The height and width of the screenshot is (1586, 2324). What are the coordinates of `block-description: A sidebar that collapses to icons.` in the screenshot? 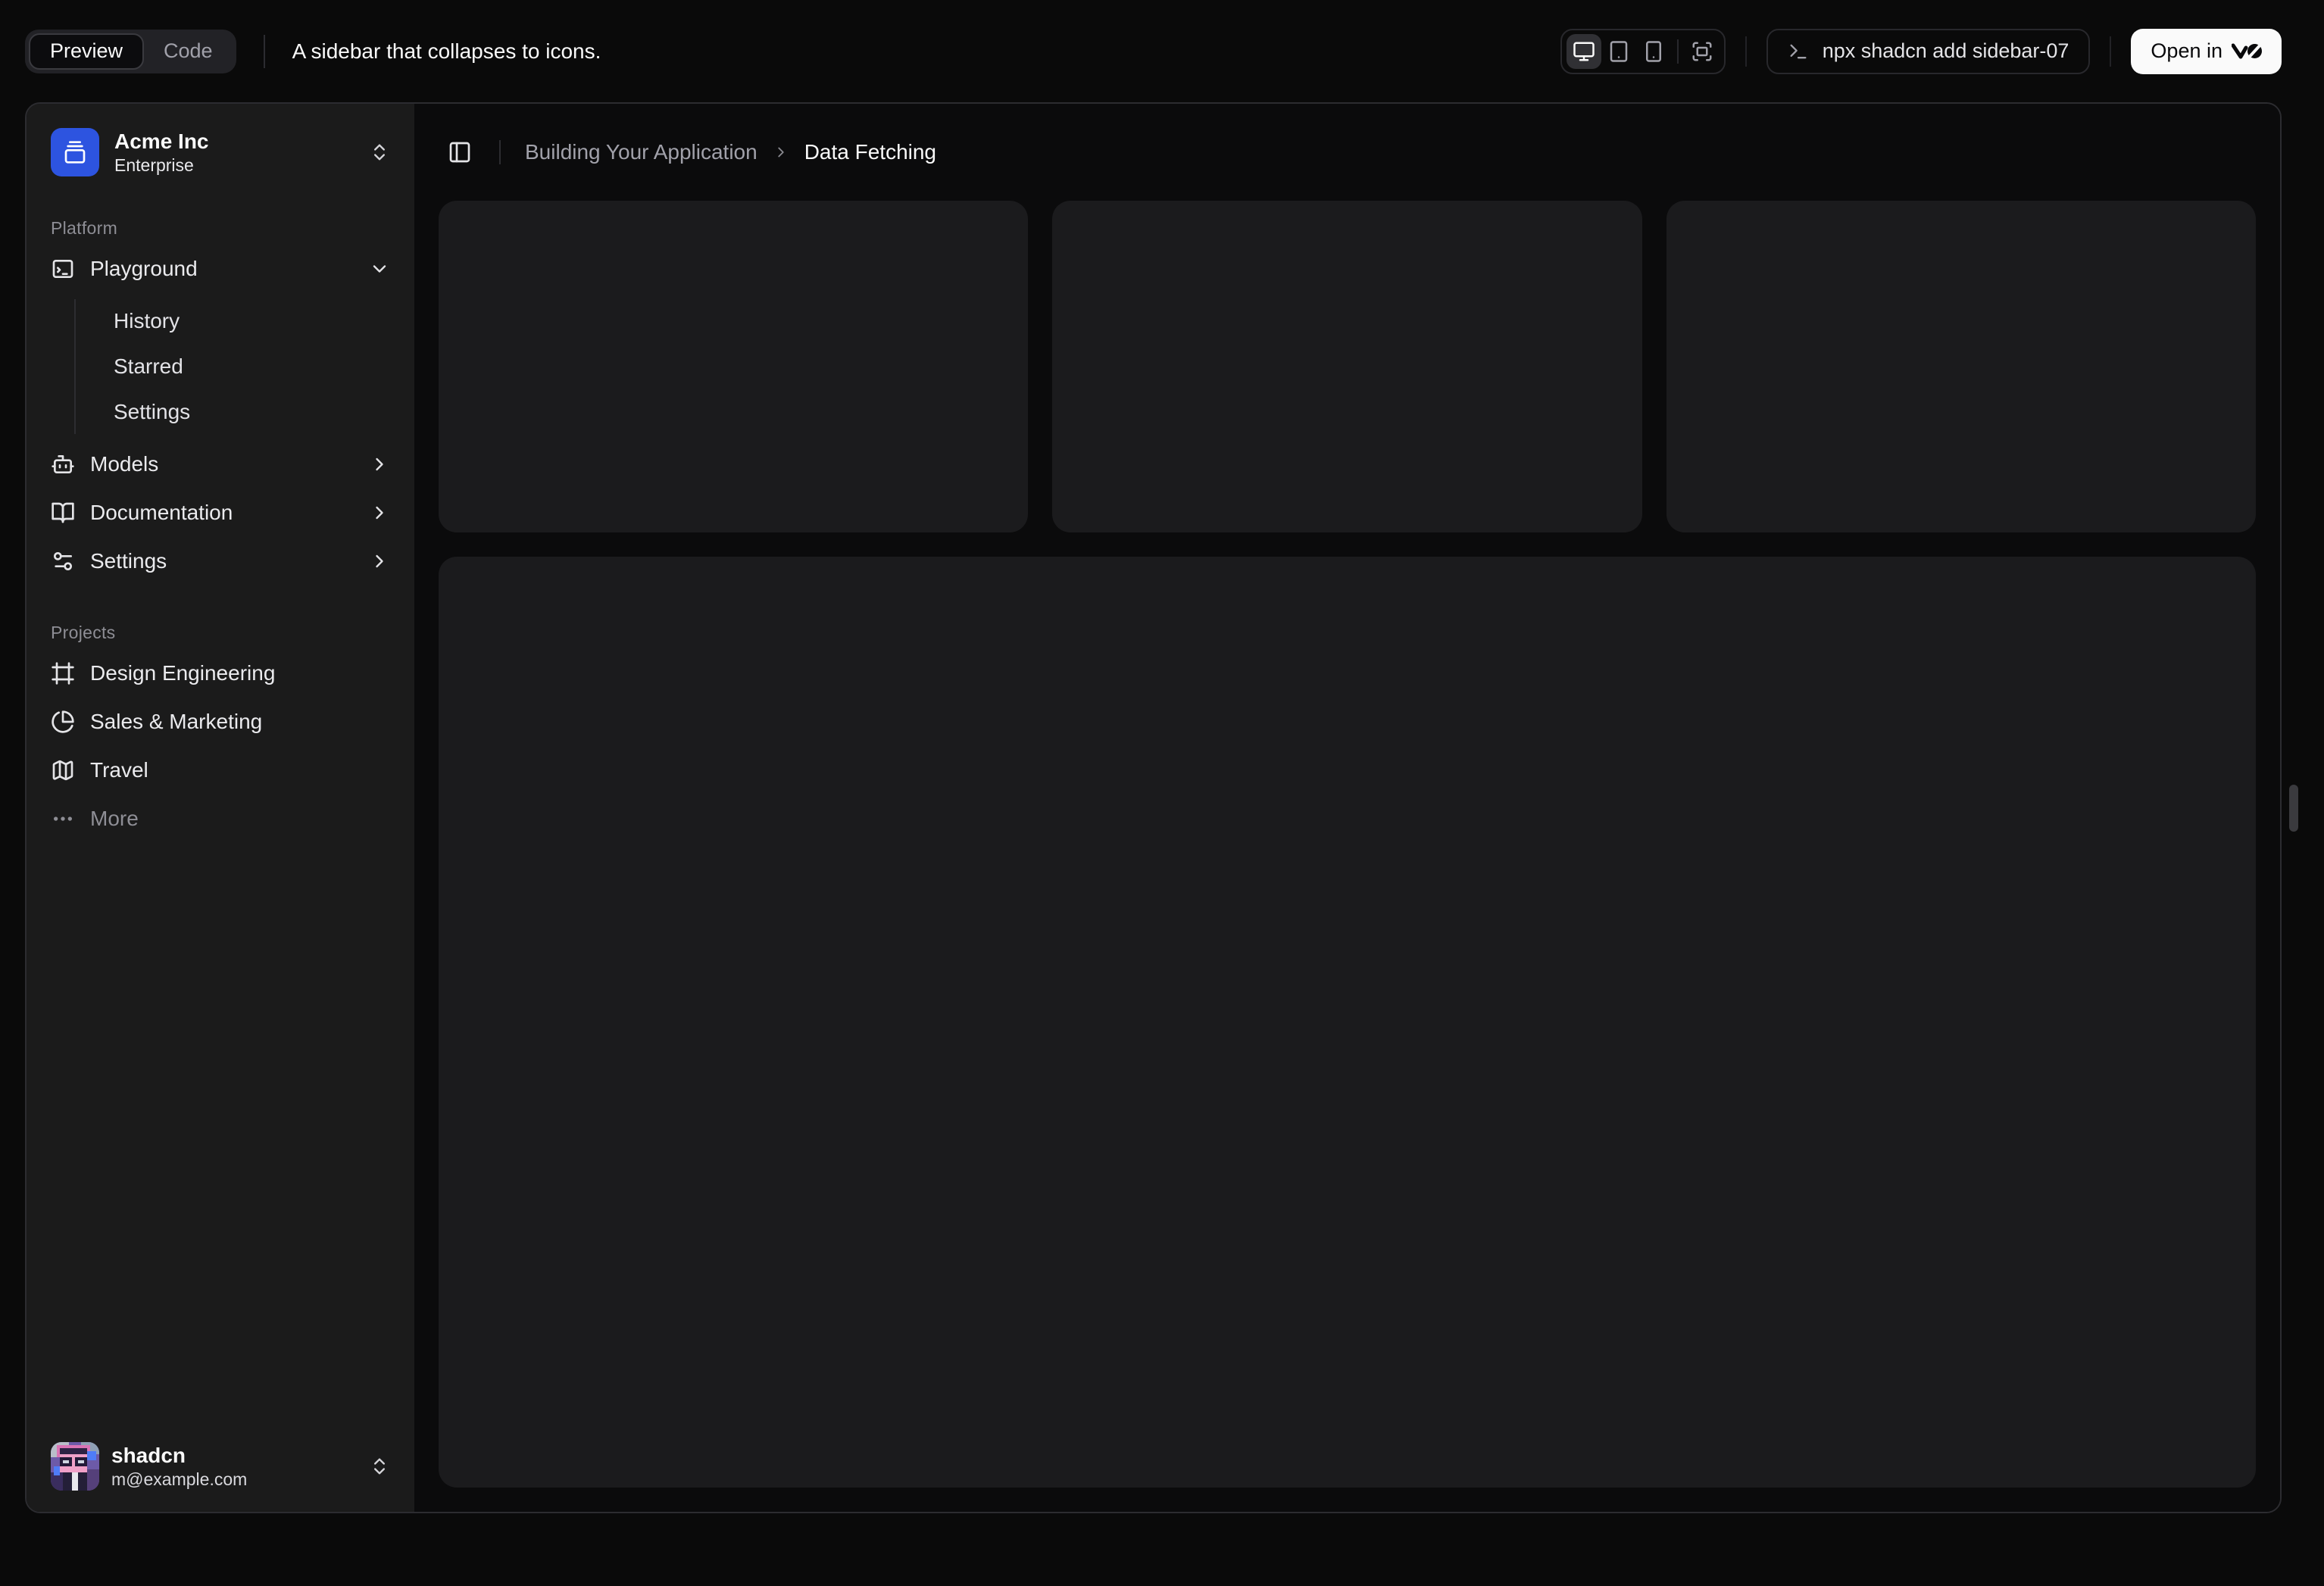 It's located at (446, 51).